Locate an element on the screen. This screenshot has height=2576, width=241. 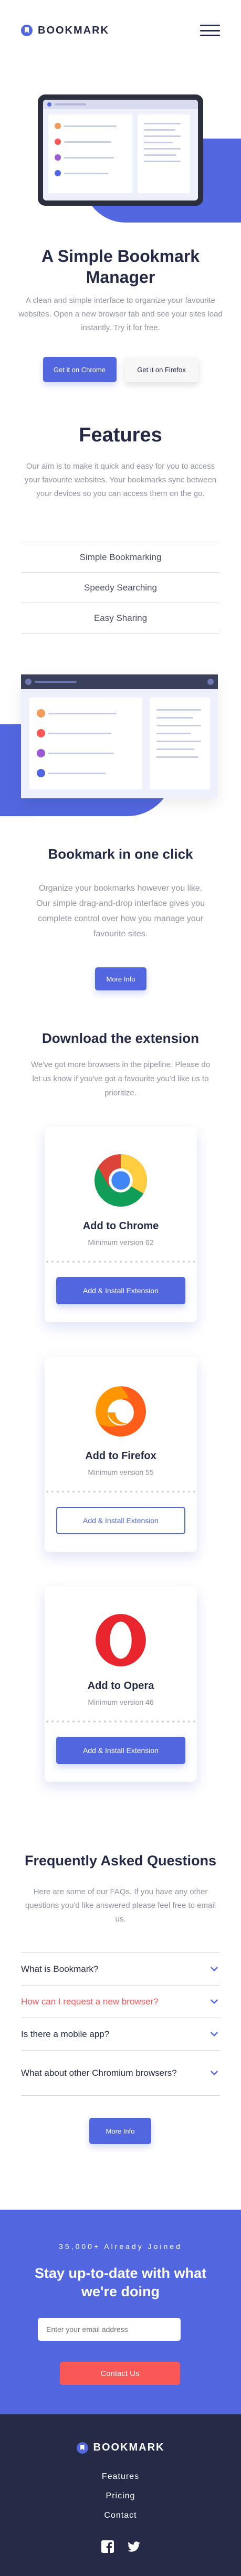
logo: BOOKMARK is located at coordinates (65, 31).